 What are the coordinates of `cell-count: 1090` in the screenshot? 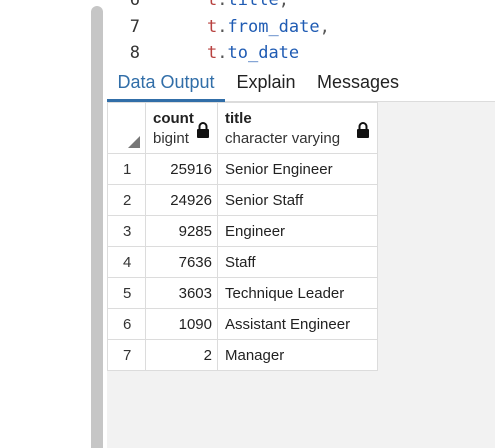 It's located at (181, 324).